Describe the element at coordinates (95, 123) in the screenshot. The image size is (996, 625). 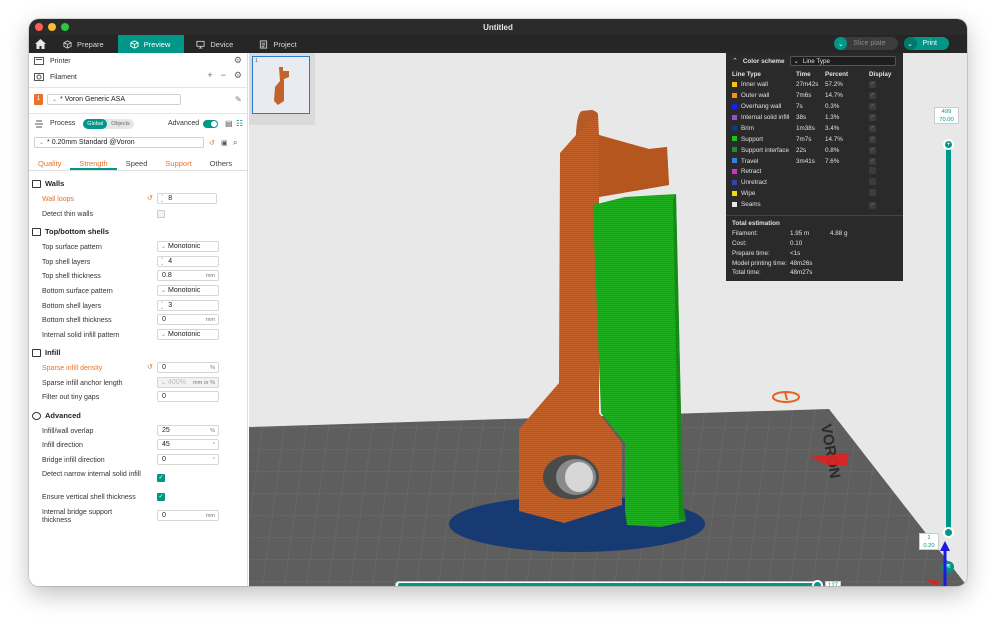
I see `global-option: Global` at that location.